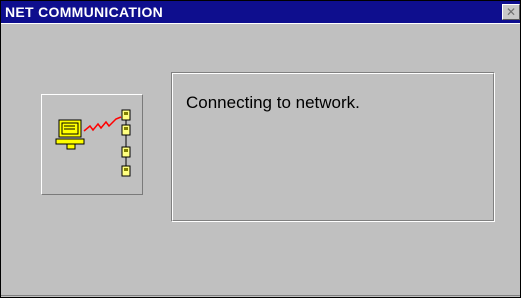  I want to click on window-title: NET COMMUNICATION, so click(84, 12).